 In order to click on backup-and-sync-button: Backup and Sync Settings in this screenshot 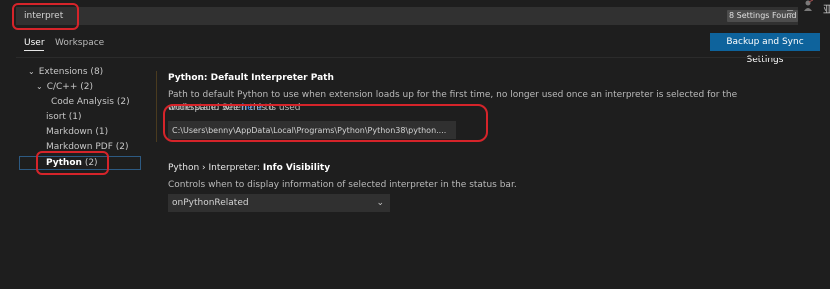, I will do `click(765, 49)`.